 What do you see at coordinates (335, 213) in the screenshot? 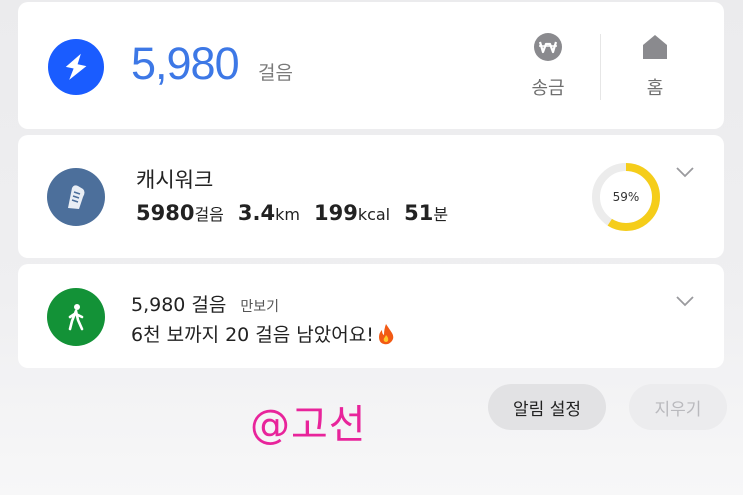
I see `stat-calories-value: 199` at bounding box center [335, 213].